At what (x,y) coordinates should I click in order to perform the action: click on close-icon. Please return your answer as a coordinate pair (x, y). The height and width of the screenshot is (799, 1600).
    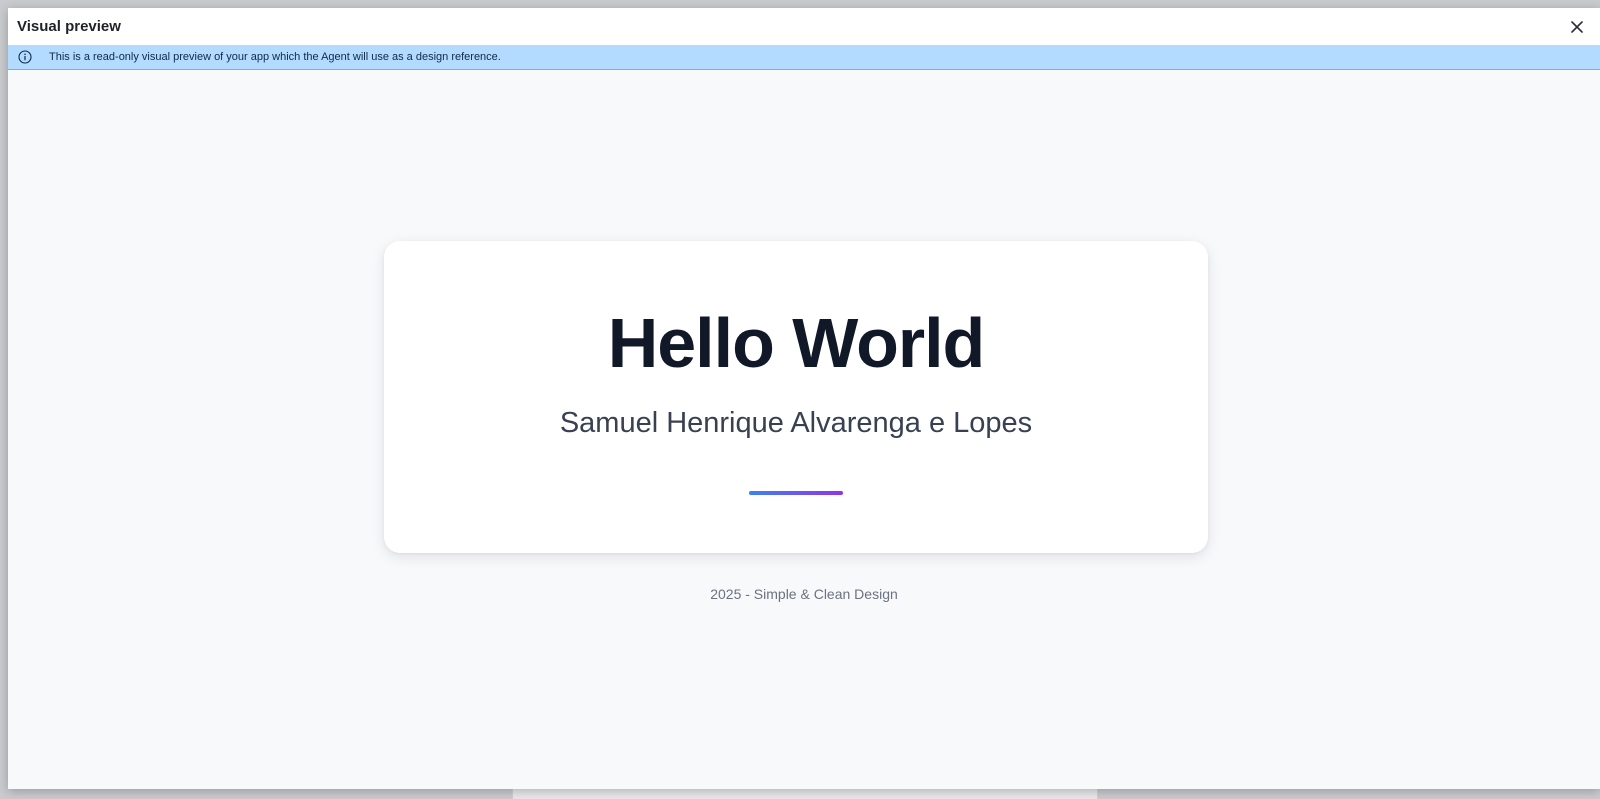
    Looking at the image, I should click on (1577, 26).